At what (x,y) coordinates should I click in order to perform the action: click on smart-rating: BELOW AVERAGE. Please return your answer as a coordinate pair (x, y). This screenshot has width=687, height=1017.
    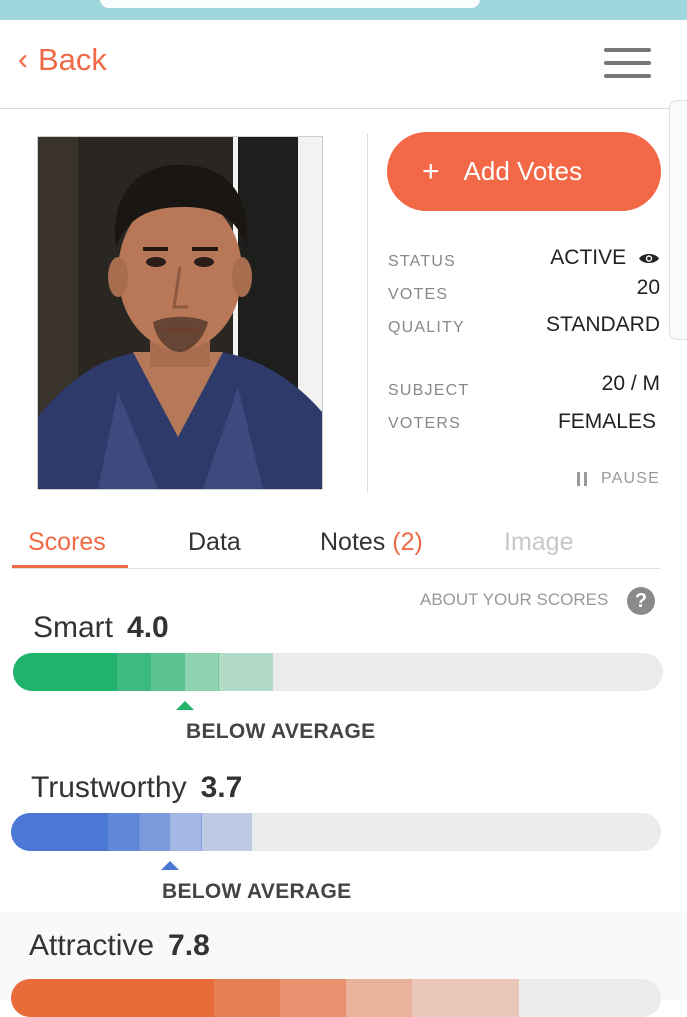
    Looking at the image, I should click on (281, 731).